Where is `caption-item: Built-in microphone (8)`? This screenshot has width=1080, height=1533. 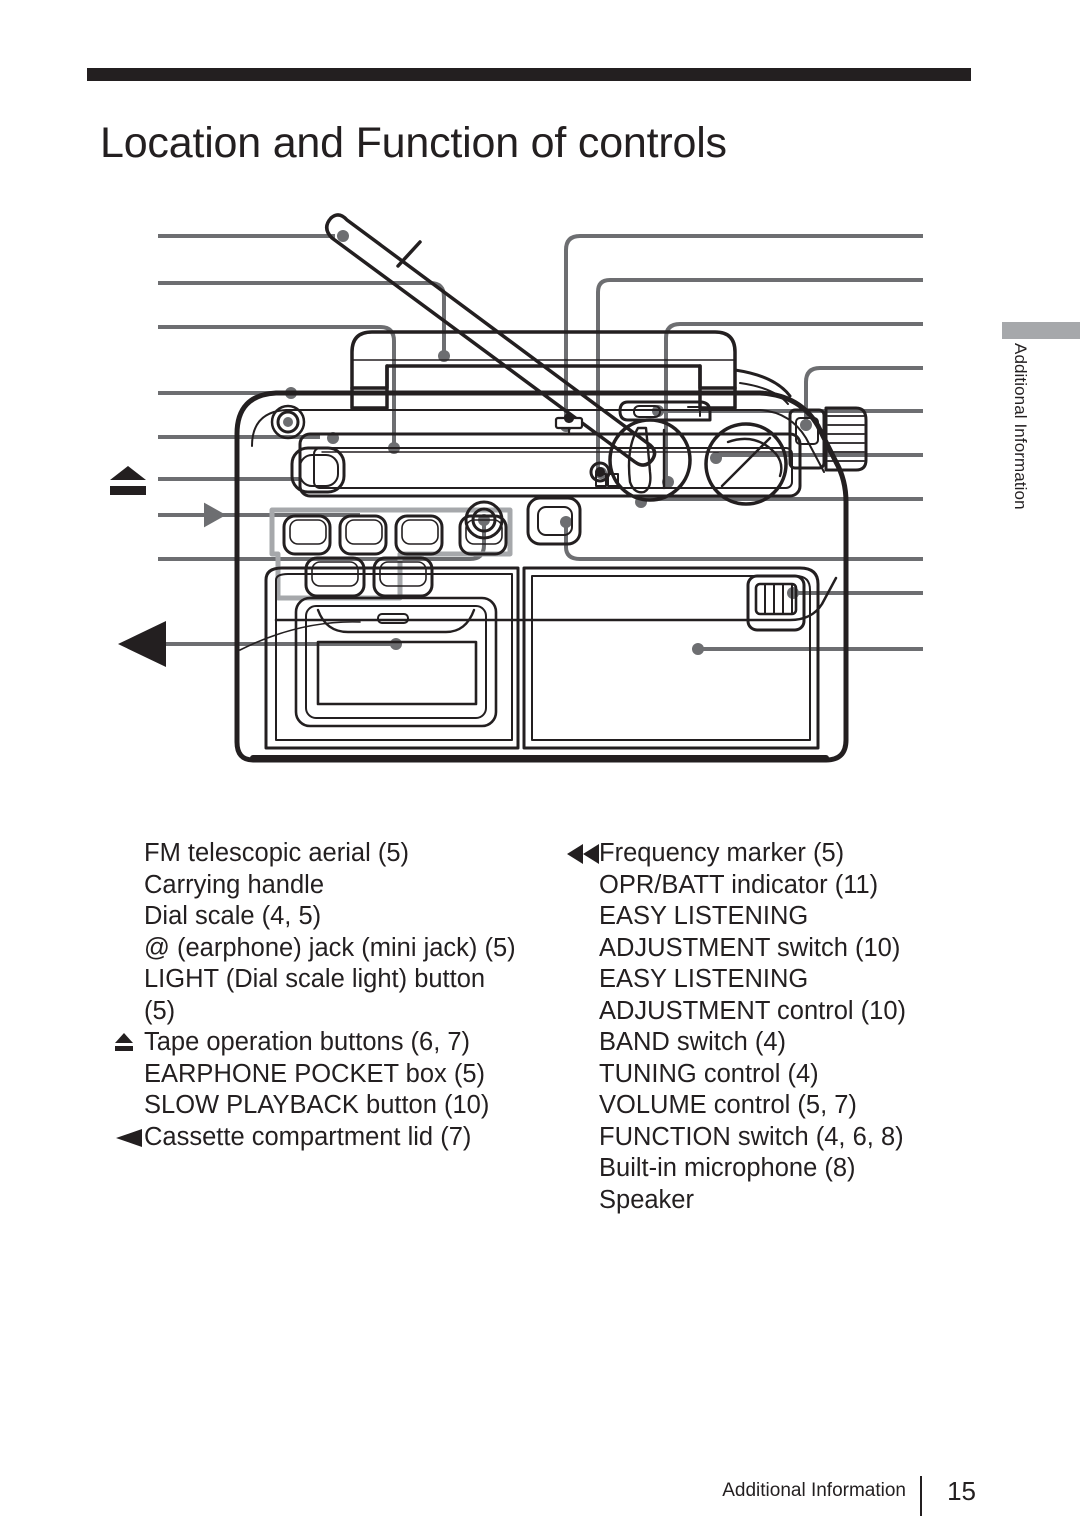 caption-item: Built-in microphone (8) is located at coordinates (775, 1169).